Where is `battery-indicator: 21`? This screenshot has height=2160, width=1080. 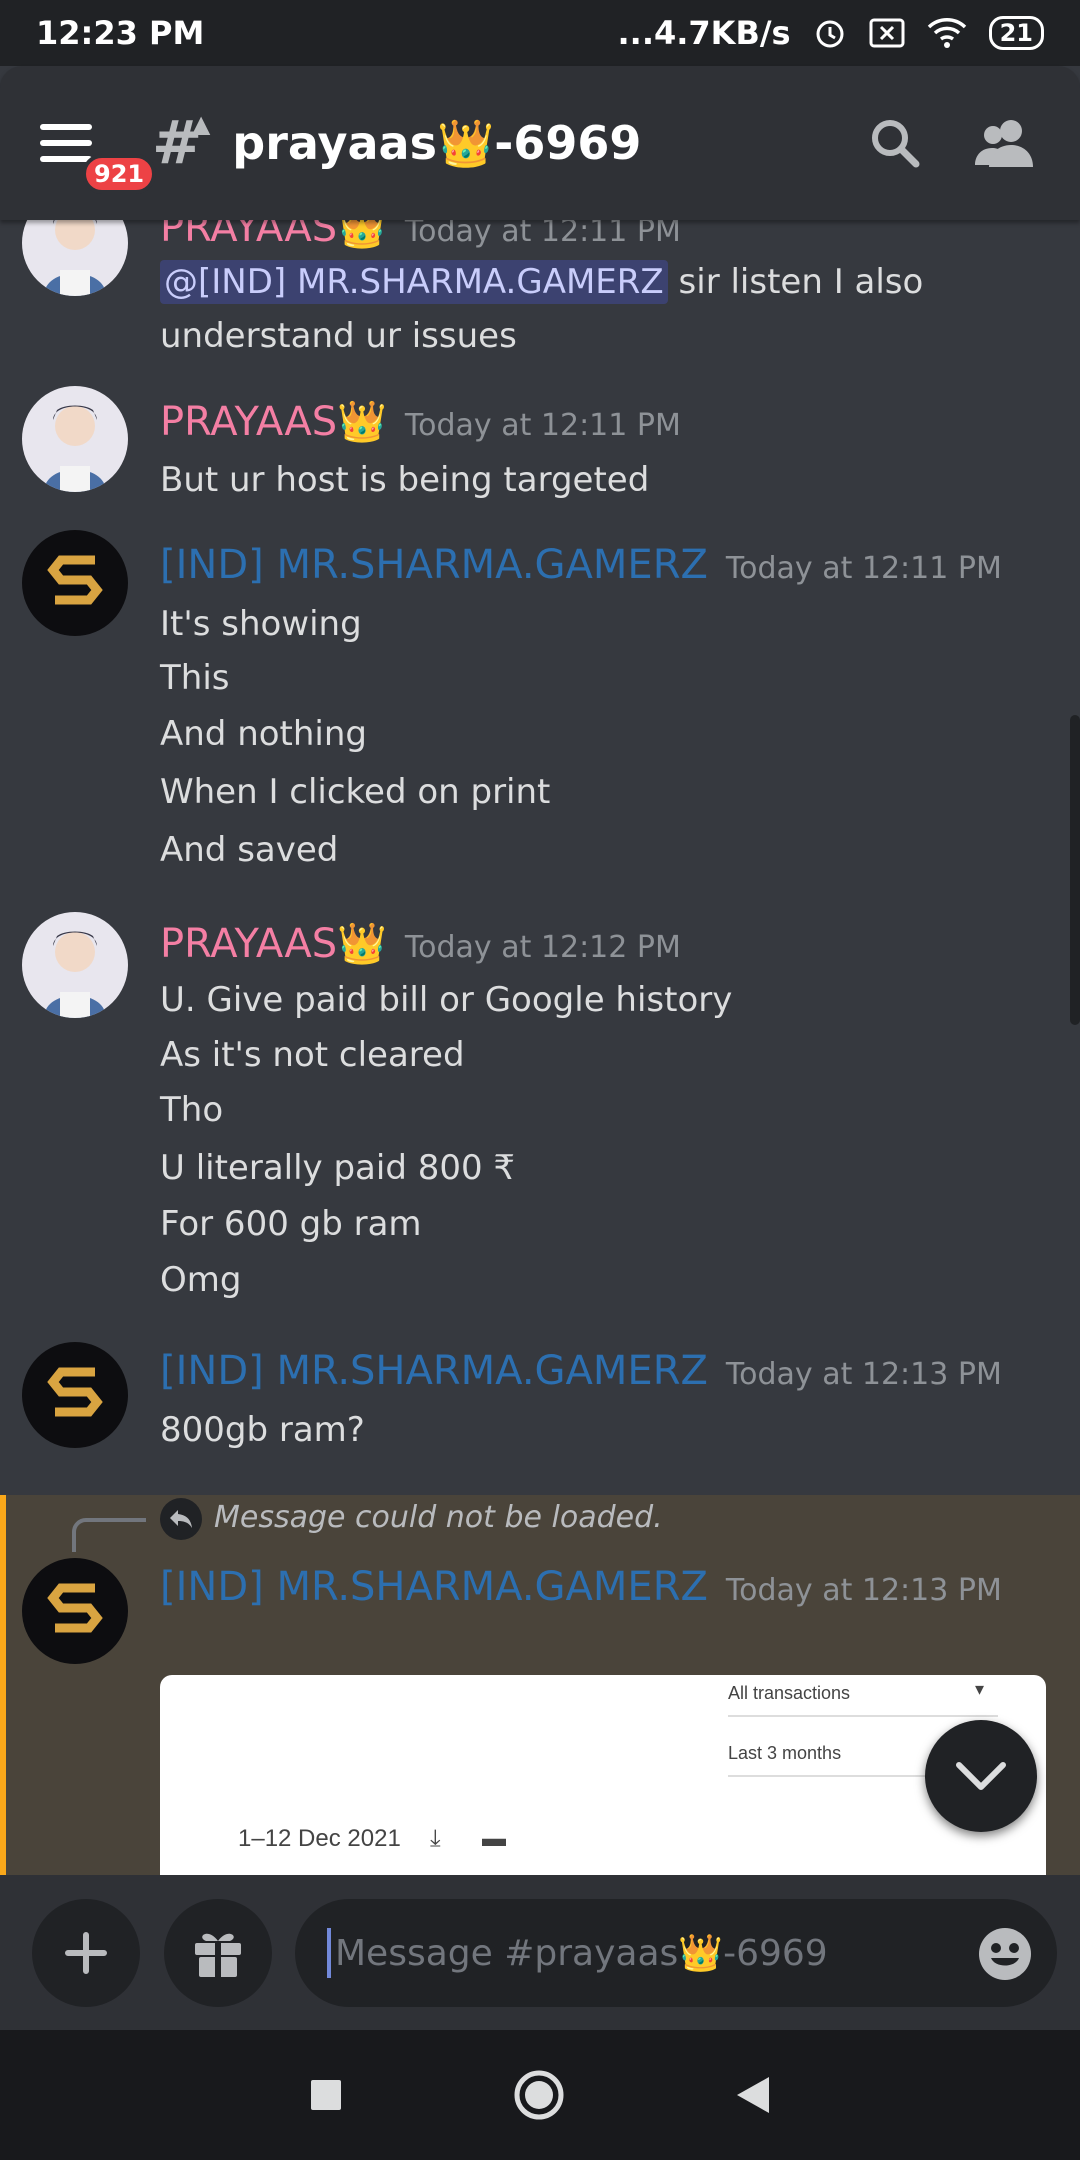
battery-indicator: 21 is located at coordinates (1016, 33).